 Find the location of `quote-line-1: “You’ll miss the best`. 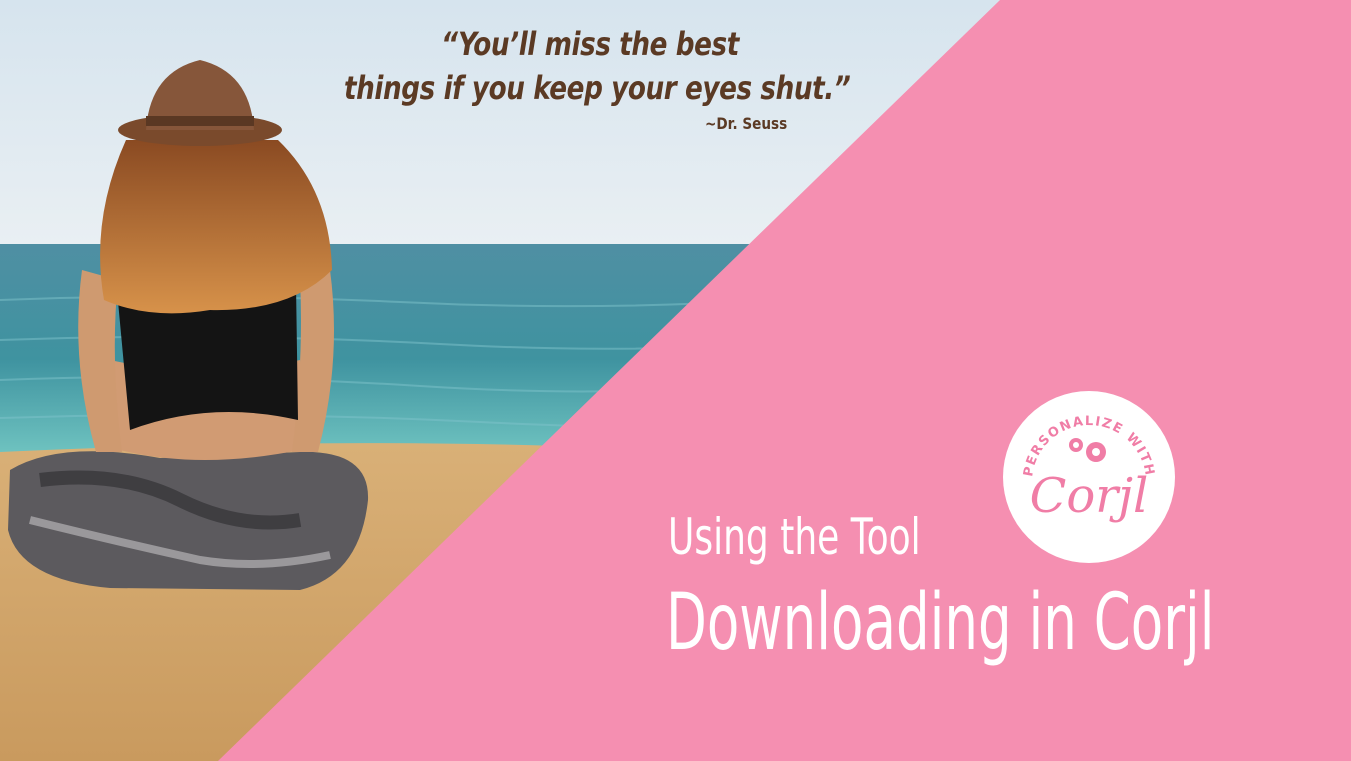

quote-line-1: “You’ll miss the best is located at coordinates (590, 44).